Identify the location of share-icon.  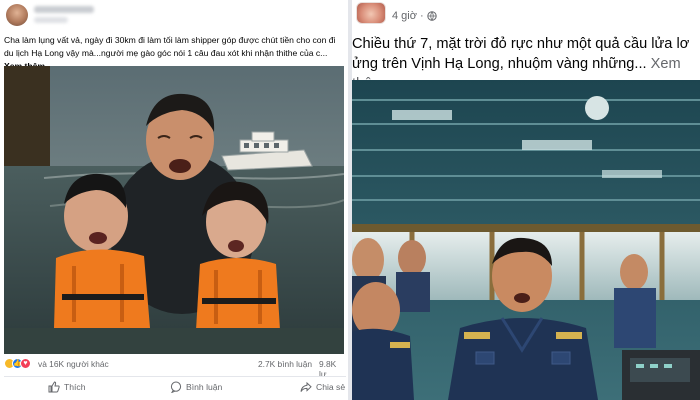
(306, 386).